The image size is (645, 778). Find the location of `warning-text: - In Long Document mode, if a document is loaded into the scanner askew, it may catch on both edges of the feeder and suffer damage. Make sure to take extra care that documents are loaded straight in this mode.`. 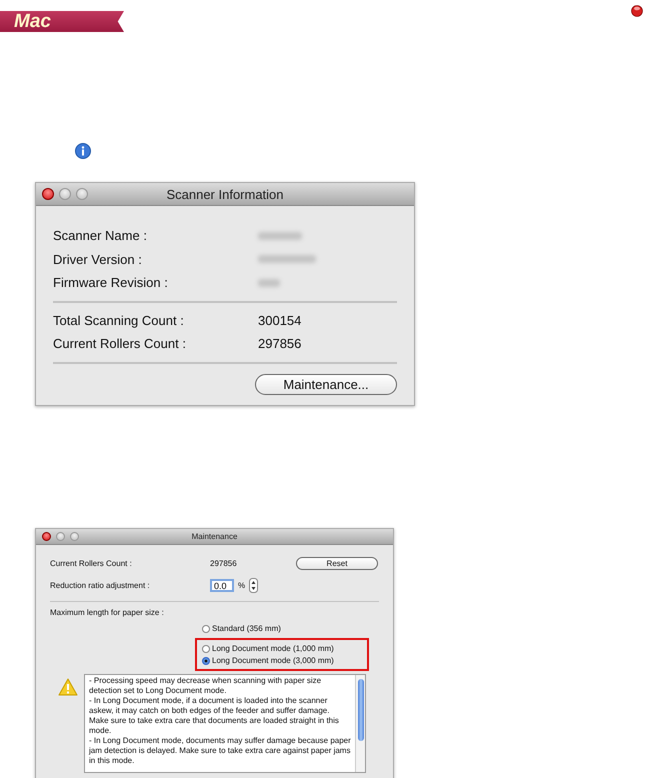

warning-text: - In Long Document mode, if a document is loaded into the scanner askew, it may catch on both edges of the feeder and suffer damage. Make sure to take extra care that documents are loaded straight in this mode. is located at coordinates (214, 716).